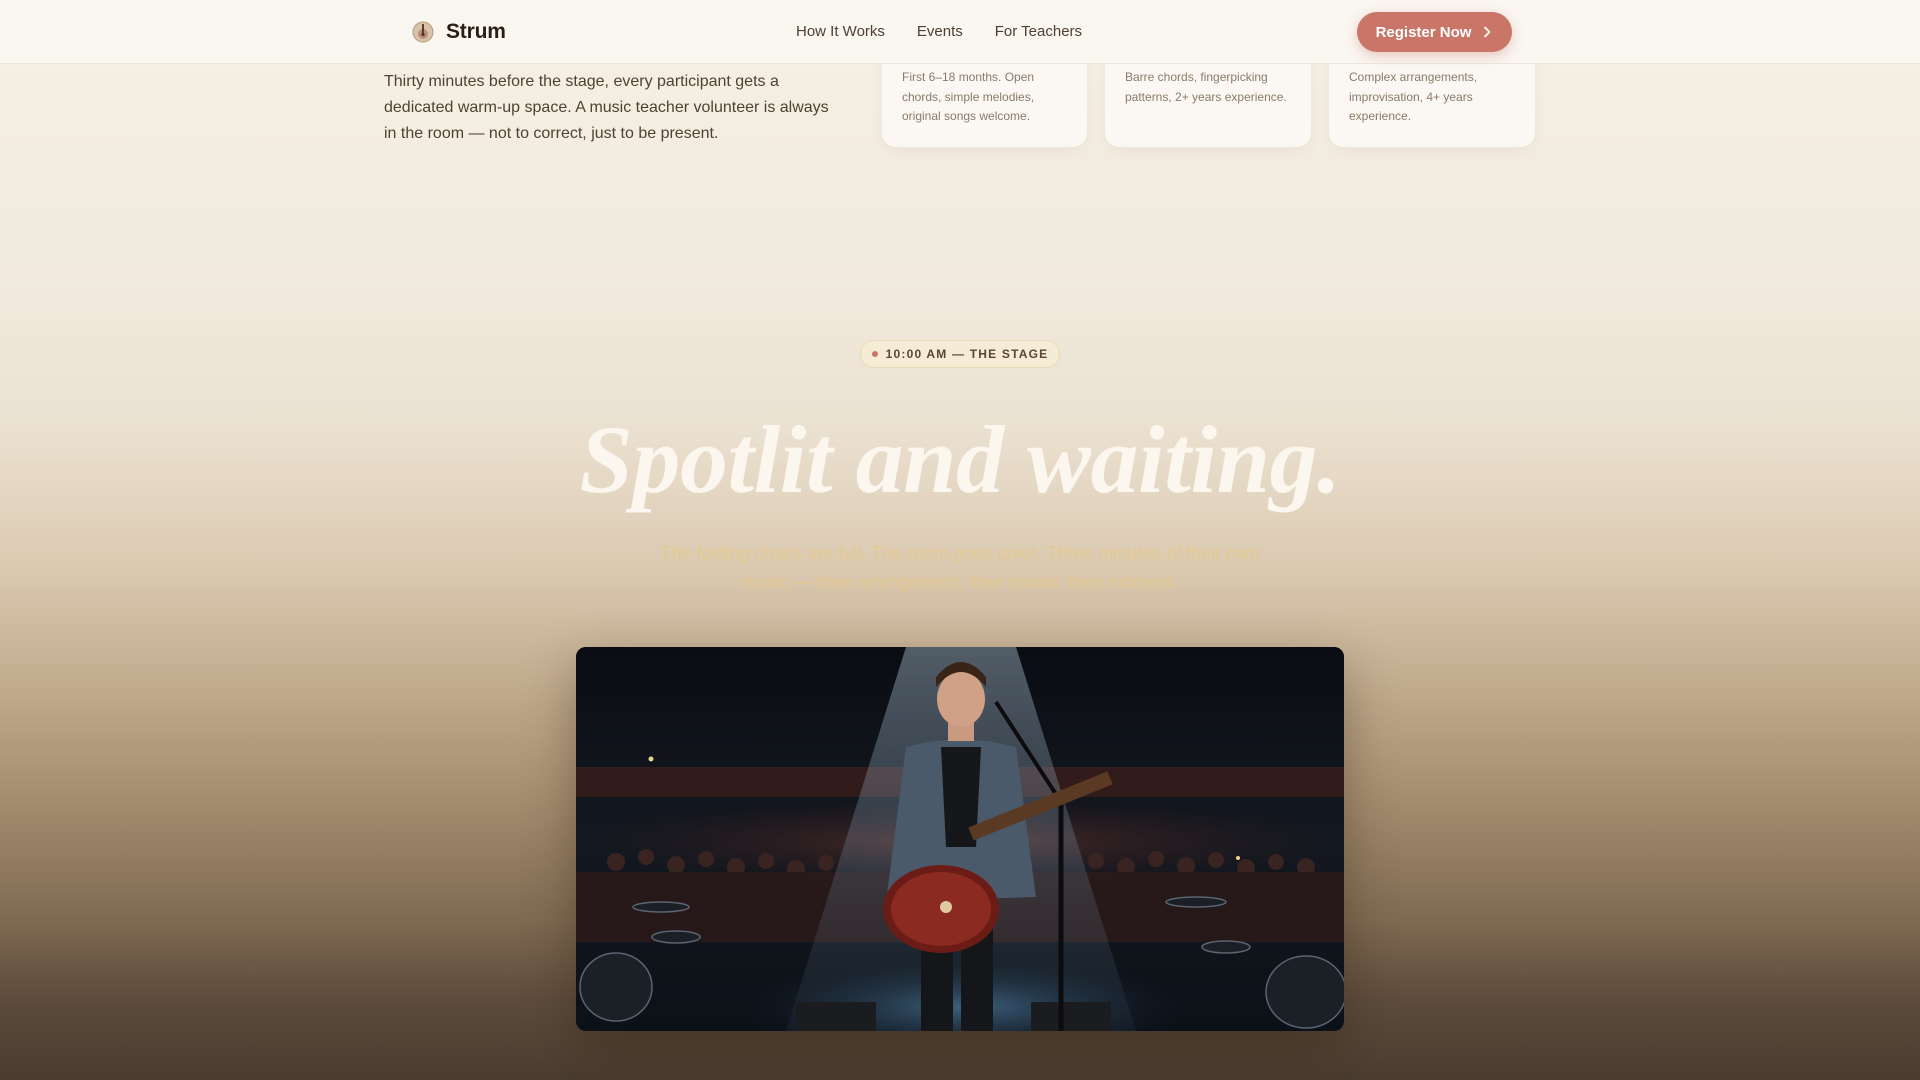 The image size is (1920, 1080). I want to click on nav-link-events: Events, so click(940, 31).